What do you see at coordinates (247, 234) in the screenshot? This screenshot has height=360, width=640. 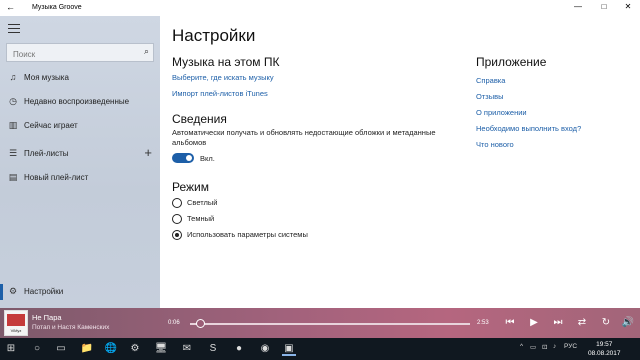 I see `mode-option-label: Использовать параметры системы` at bounding box center [247, 234].